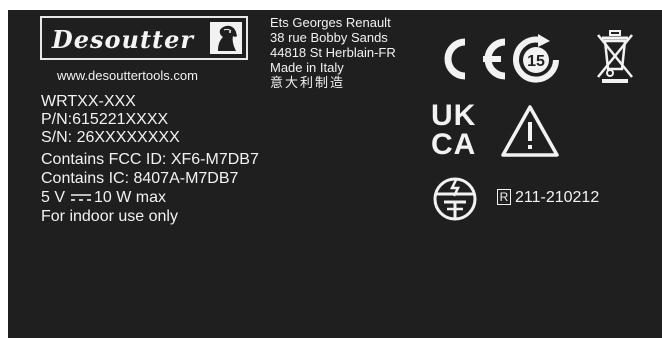 The width and height of the screenshot is (662, 338). I want to click on usage-note: For indoor use only, so click(109, 216).